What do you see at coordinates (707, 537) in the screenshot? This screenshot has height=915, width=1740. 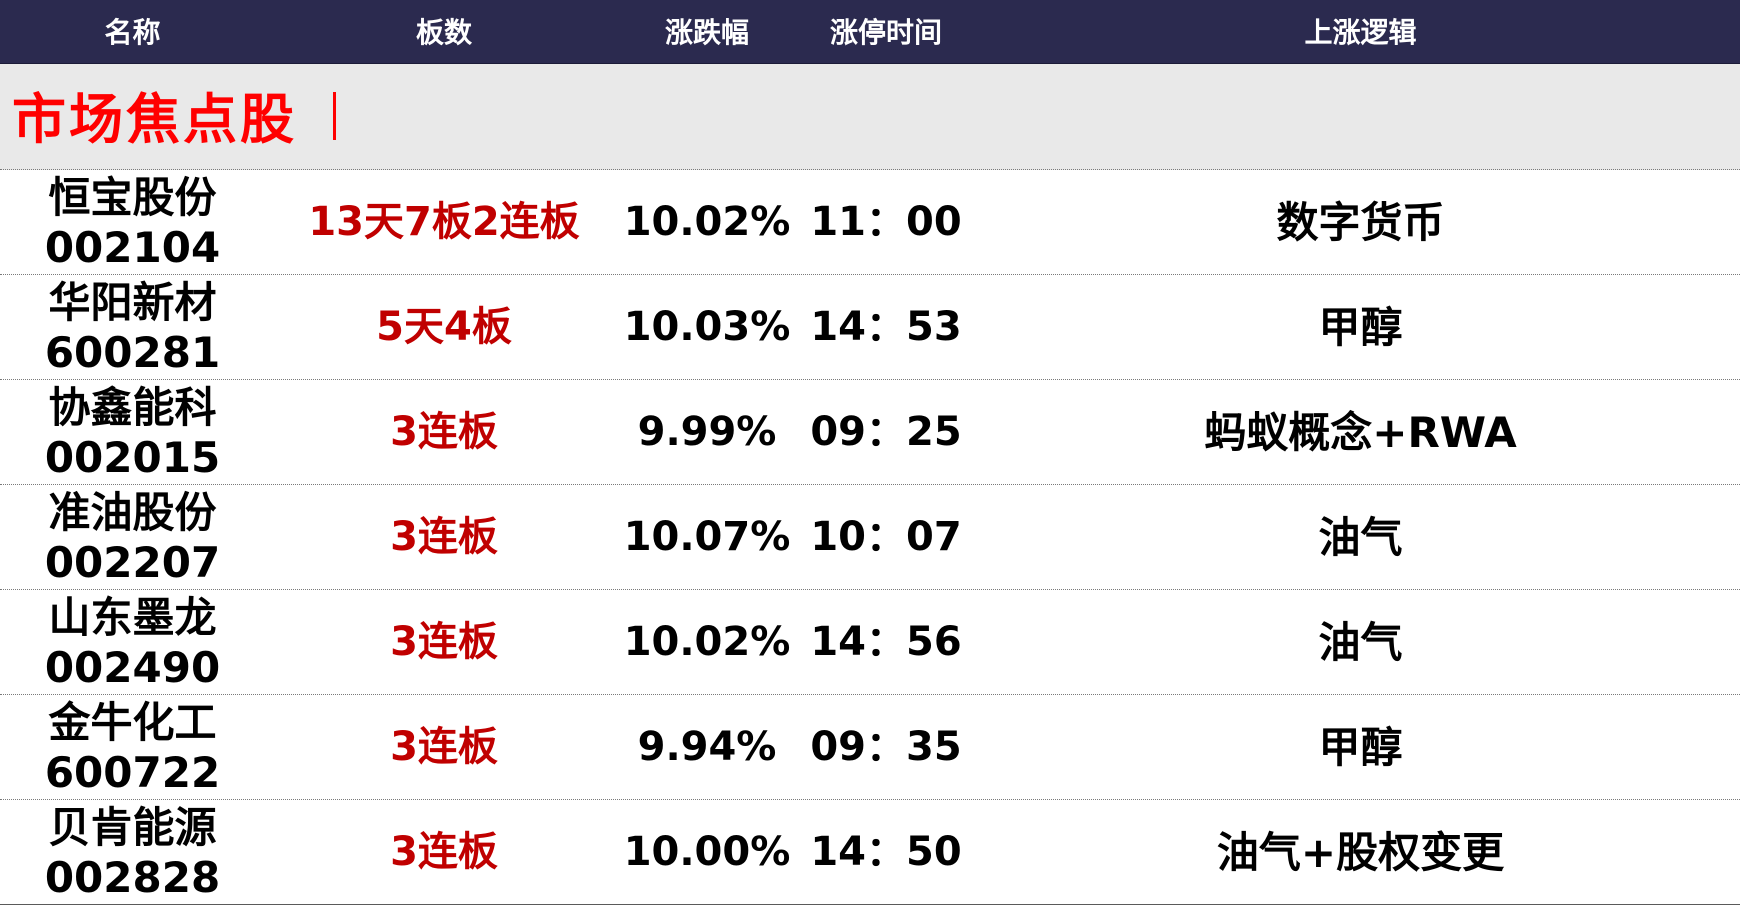 I see `change-percent: 10.07%` at bounding box center [707, 537].